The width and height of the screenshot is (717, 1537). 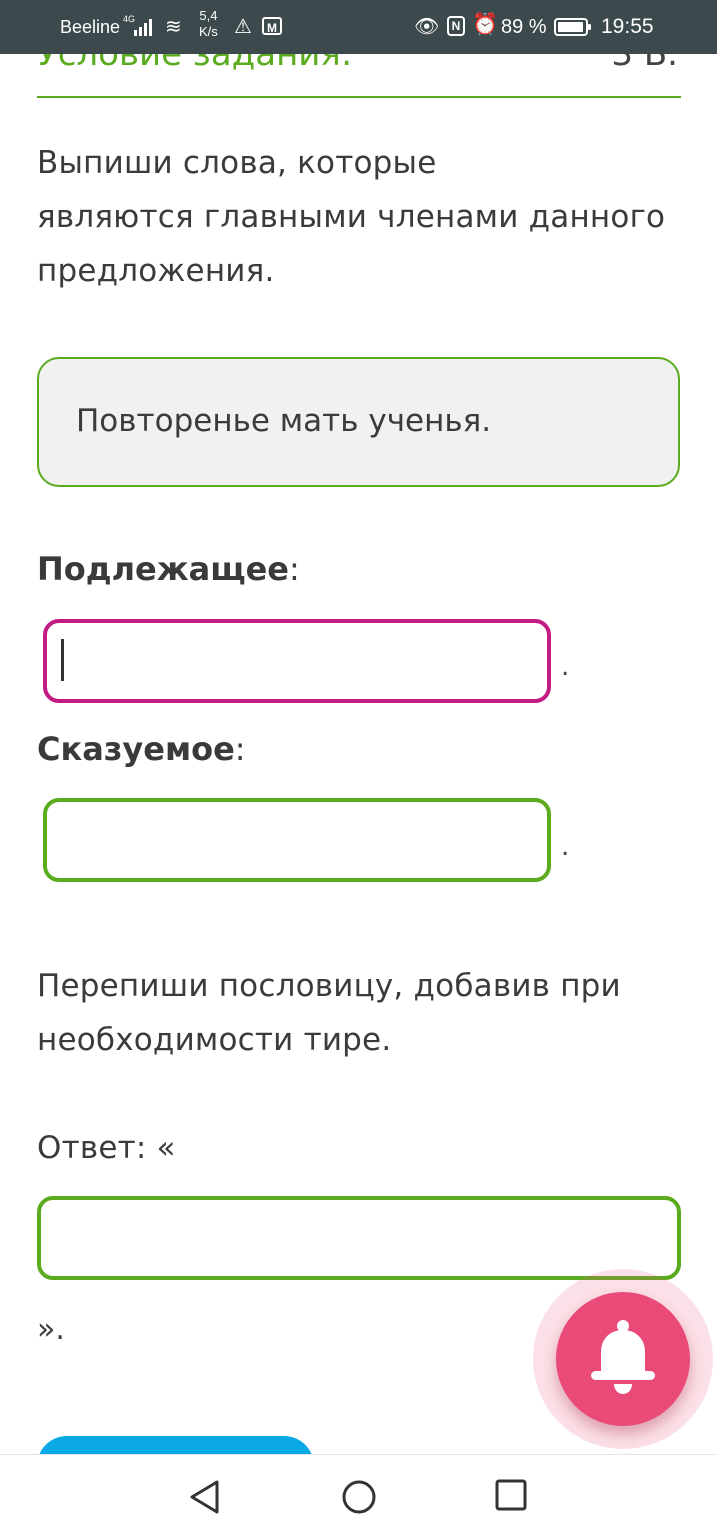 I want to click on battery-percent: 89 %, so click(x=524, y=27).